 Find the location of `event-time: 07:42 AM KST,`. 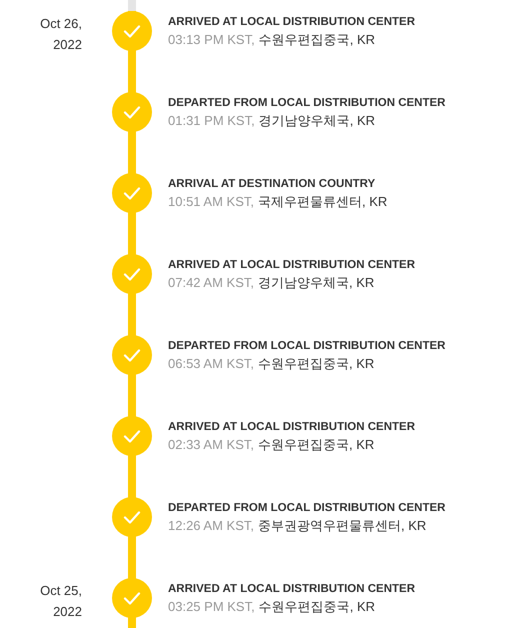

event-time: 07:42 AM KST, is located at coordinates (211, 282).